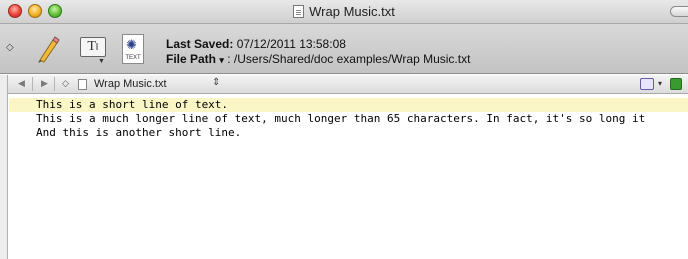  I want to click on text-file-icon: ✺ TEXT, so click(133, 49).